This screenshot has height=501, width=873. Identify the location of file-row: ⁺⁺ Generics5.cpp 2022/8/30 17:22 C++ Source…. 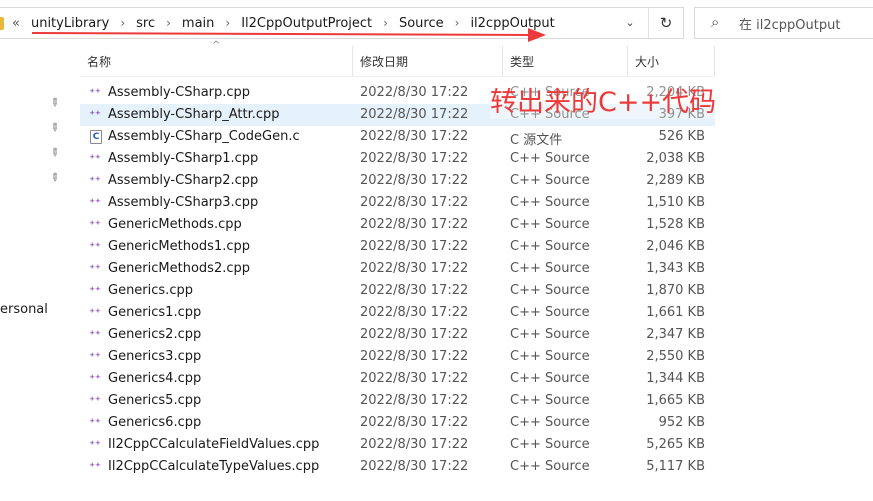
(397, 401).